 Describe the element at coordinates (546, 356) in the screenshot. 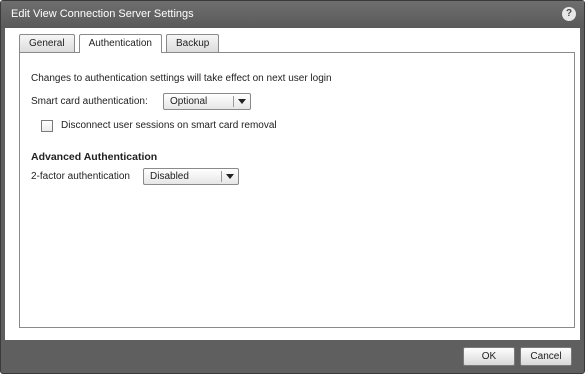

I see `cancel-button: Cancel` at that location.